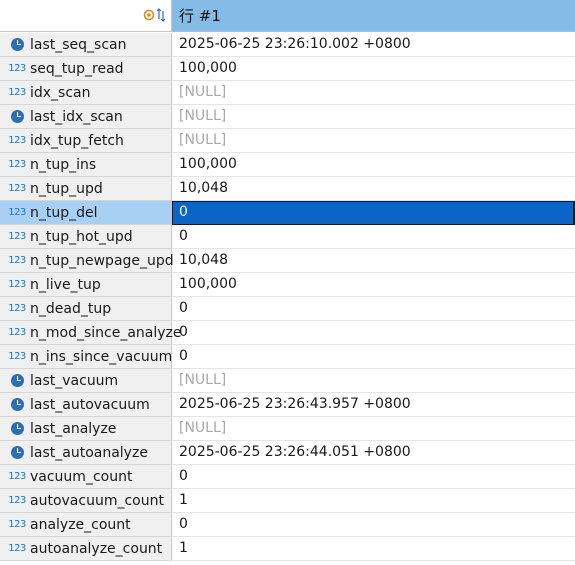  I want to click on row-header-cell: last_seq_scan, so click(86, 45).